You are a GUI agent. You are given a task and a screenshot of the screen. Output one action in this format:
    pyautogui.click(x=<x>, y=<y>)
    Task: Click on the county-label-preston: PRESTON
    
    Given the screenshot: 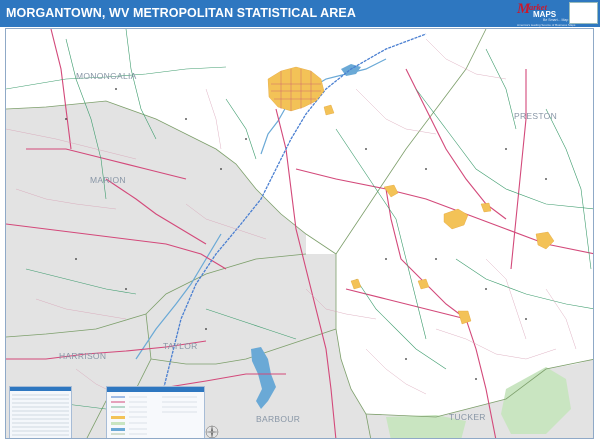 What is the action you would take?
    pyautogui.click(x=536, y=116)
    